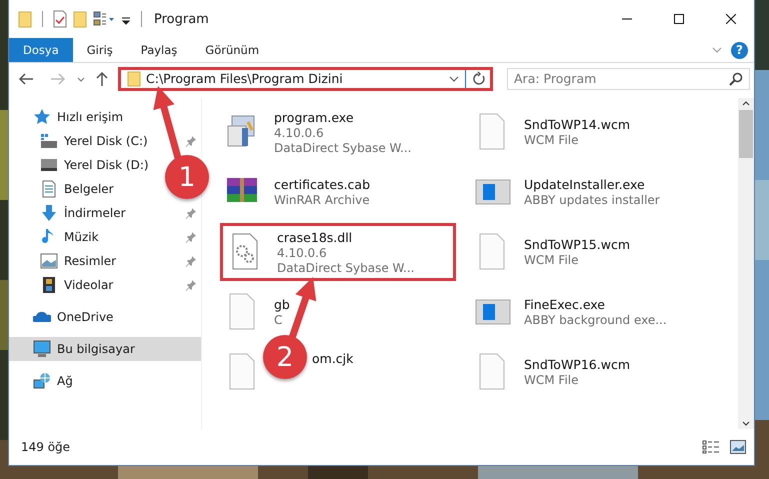 This screenshot has height=479, width=769. What do you see at coordinates (232, 50) in the screenshot?
I see `ribbon-tab: Görünüm` at bounding box center [232, 50].